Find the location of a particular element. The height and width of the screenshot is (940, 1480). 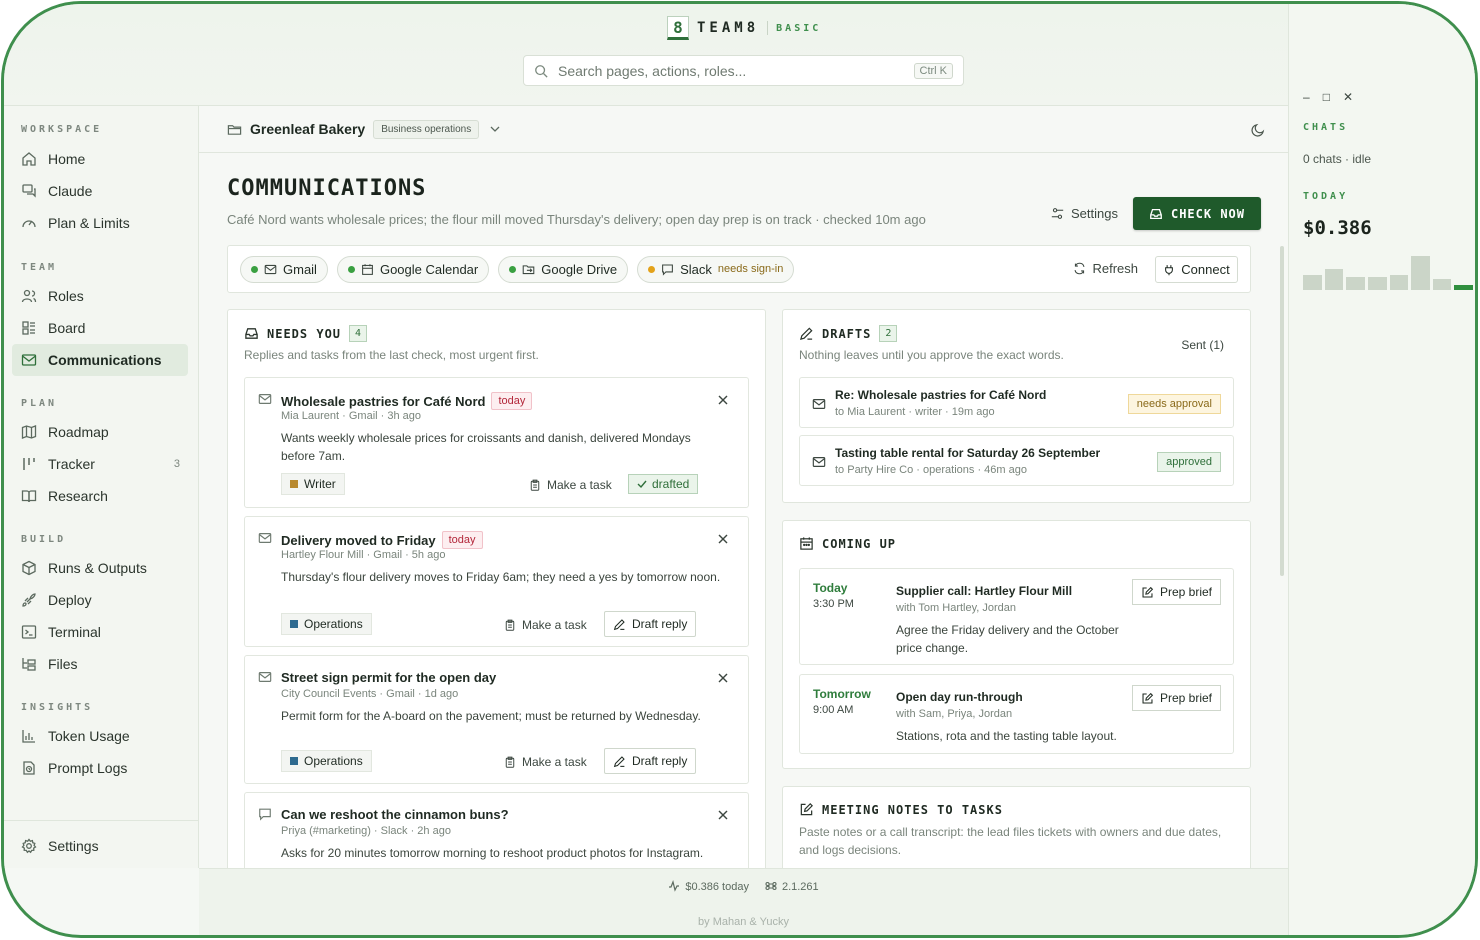

connector-gmail: Gmail is located at coordinates (284, 269).